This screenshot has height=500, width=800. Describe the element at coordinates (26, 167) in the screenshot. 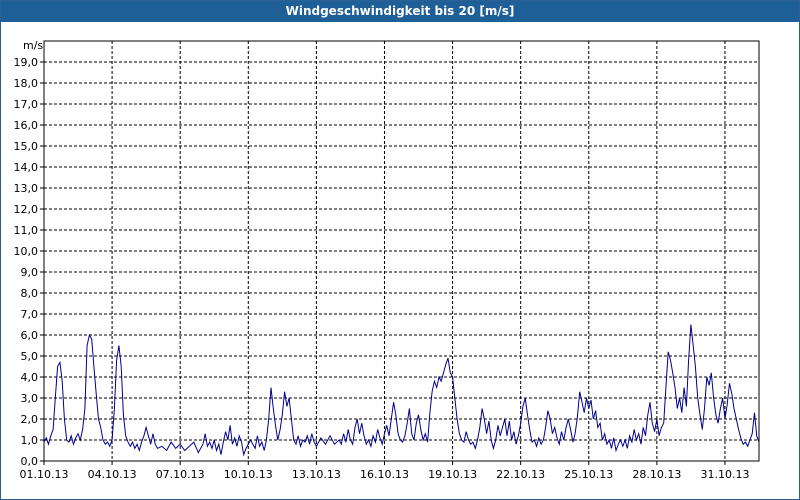

I see `y-tick-label: 14,0` at that location.